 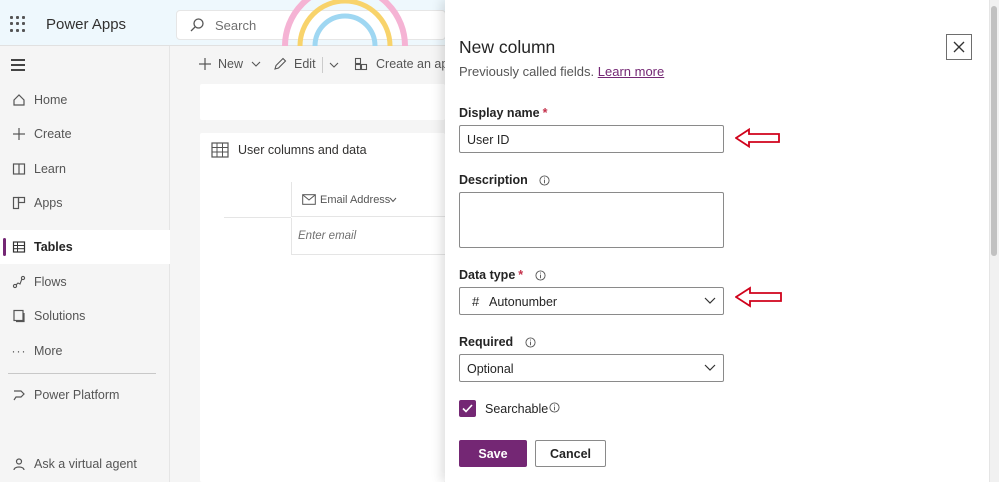 I want to click on command-bar: New Edit Create an app, so click(x=312, y=65).